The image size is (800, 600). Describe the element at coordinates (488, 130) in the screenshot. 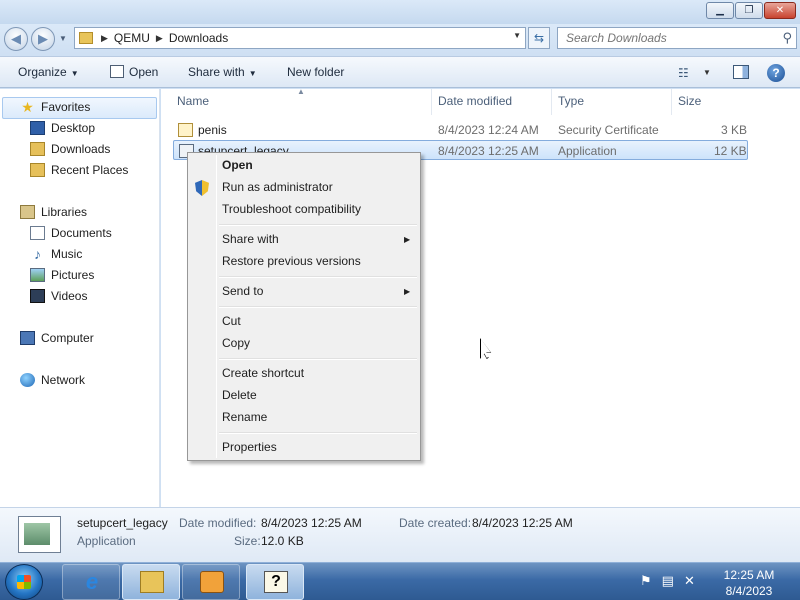

I see `file-date: 8/4/2023 12:24 AM` at that location.